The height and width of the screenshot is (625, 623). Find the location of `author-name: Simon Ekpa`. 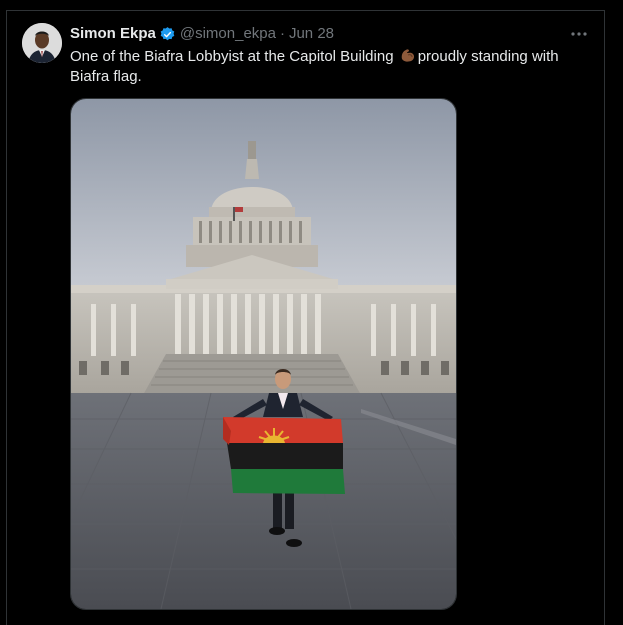

author-name: Simon Ekpa is located at coordinates (113, 34).